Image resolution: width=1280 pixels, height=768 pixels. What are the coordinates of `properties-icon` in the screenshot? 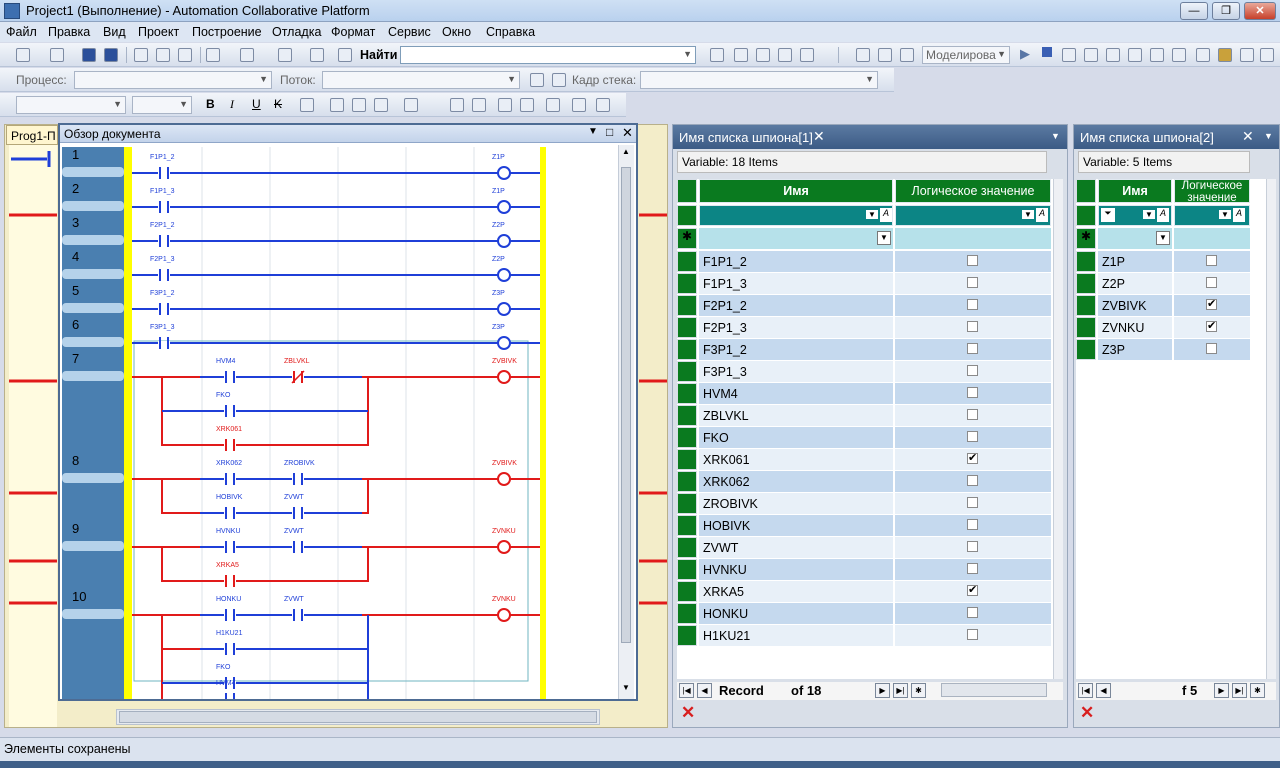 It's located at (763, 55).